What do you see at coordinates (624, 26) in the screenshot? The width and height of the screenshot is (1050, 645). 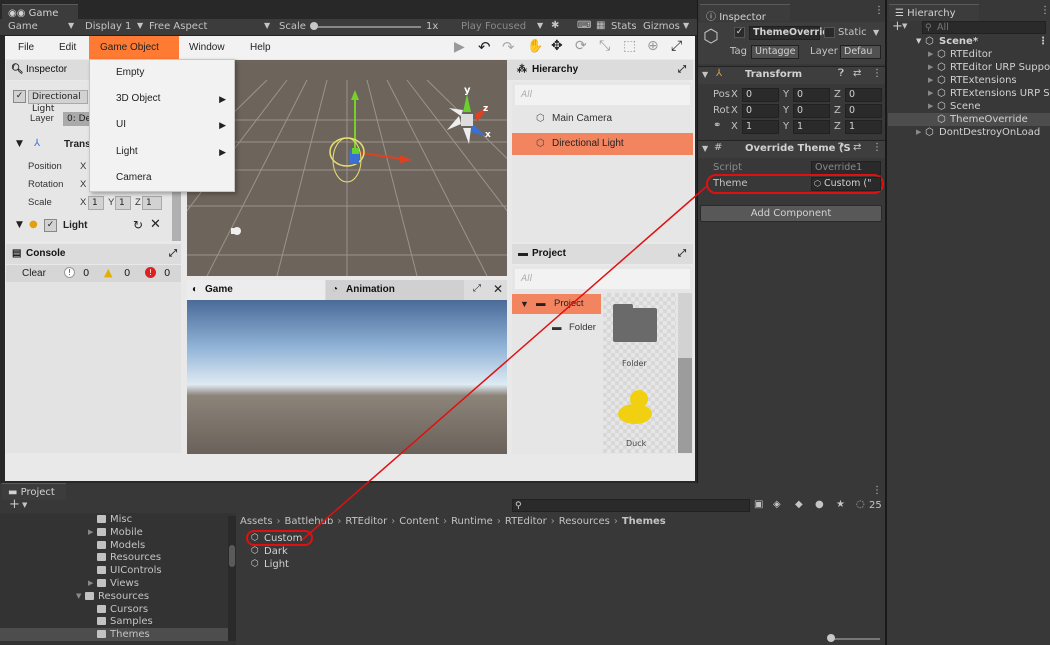 I see `stats-button: Stats` at bounding box center [624, 26].